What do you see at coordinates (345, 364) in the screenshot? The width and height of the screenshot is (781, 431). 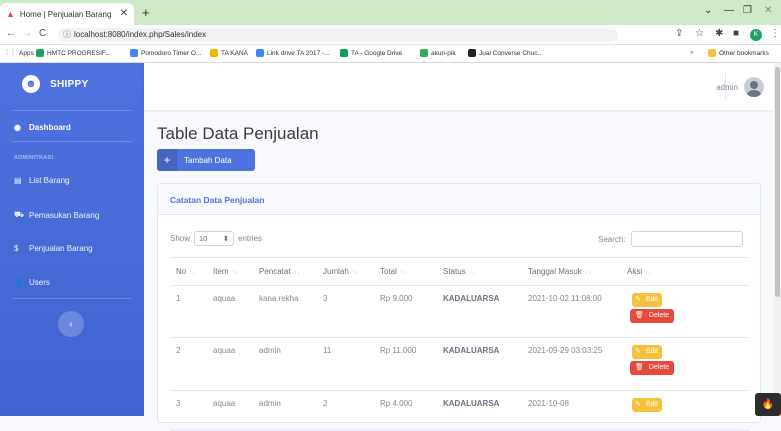 I see `cell-jumlah: 11` at bounding box center [345, 364].